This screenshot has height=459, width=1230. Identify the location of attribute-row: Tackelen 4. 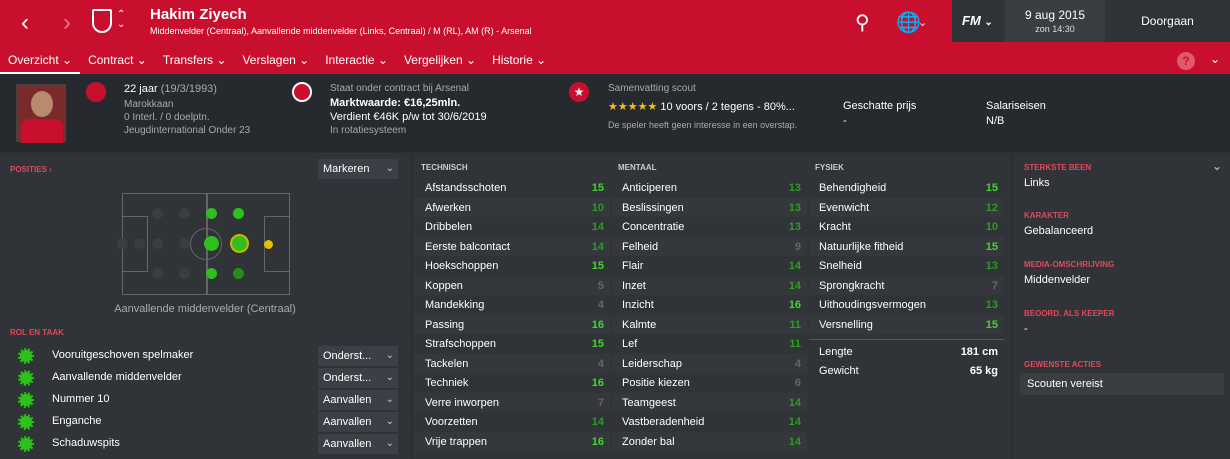
(512, 363).